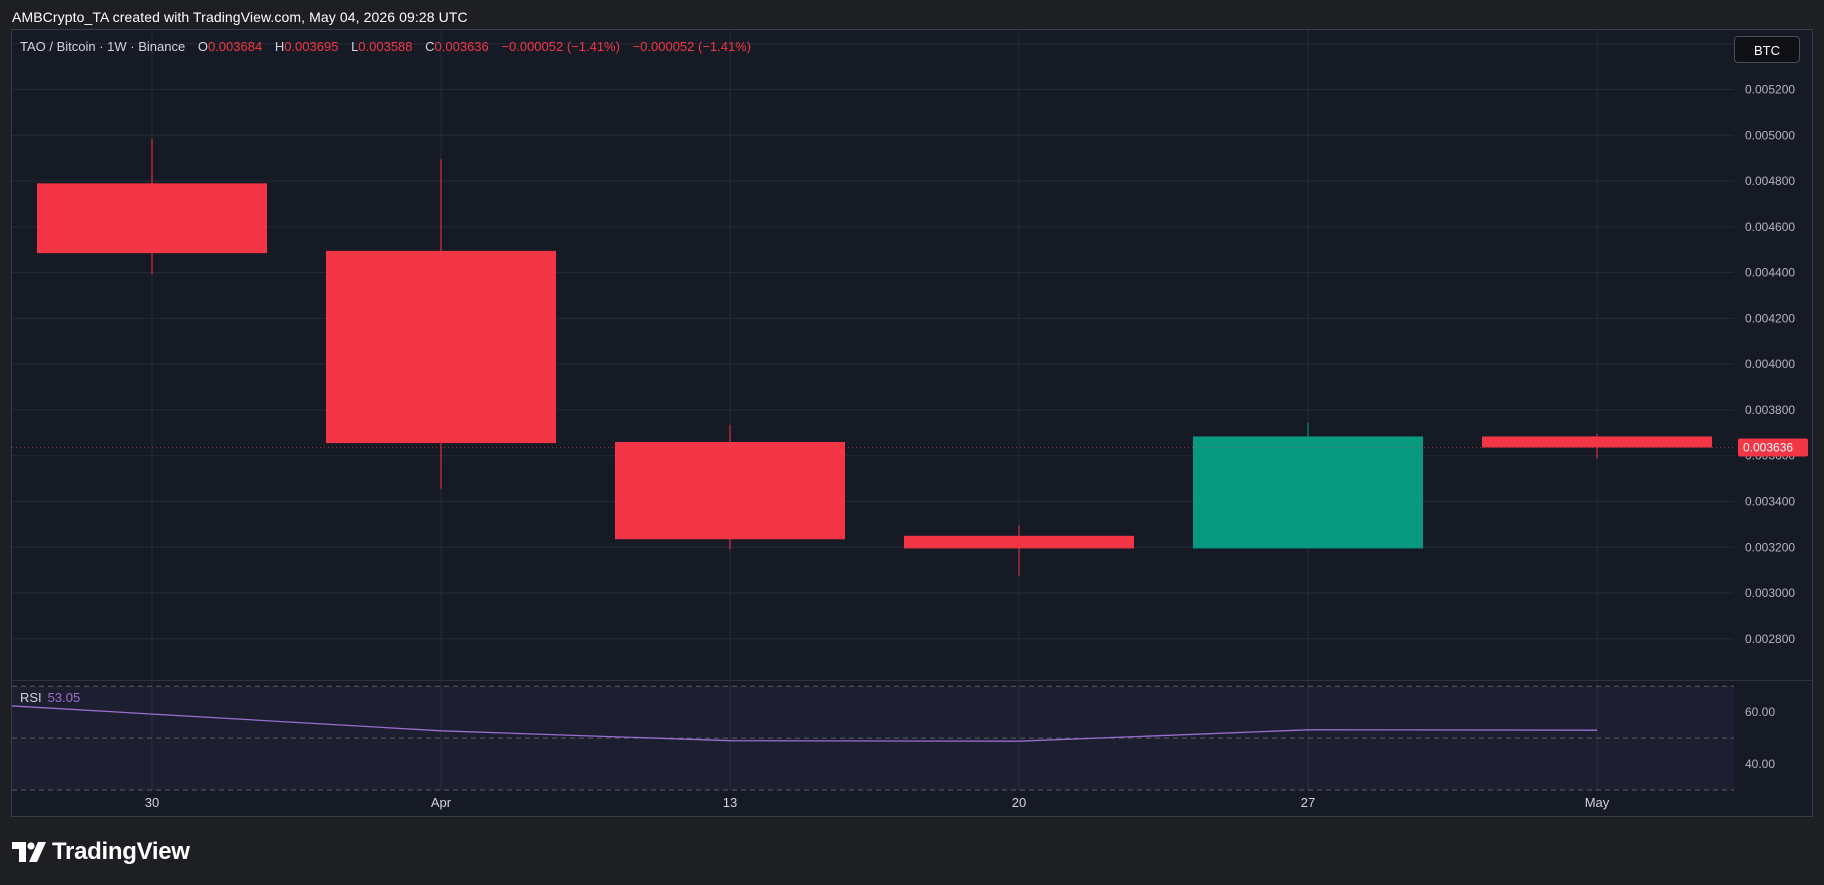  I want to click on y-tick-label: 0.003400, so click(1770, 501).